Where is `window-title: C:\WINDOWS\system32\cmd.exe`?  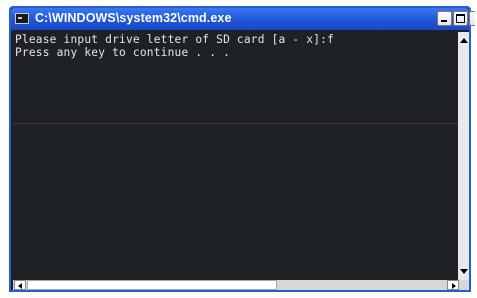
window-title: C:\WINDOWS\system32\cmd.exe is located at coordinates (133, 18).